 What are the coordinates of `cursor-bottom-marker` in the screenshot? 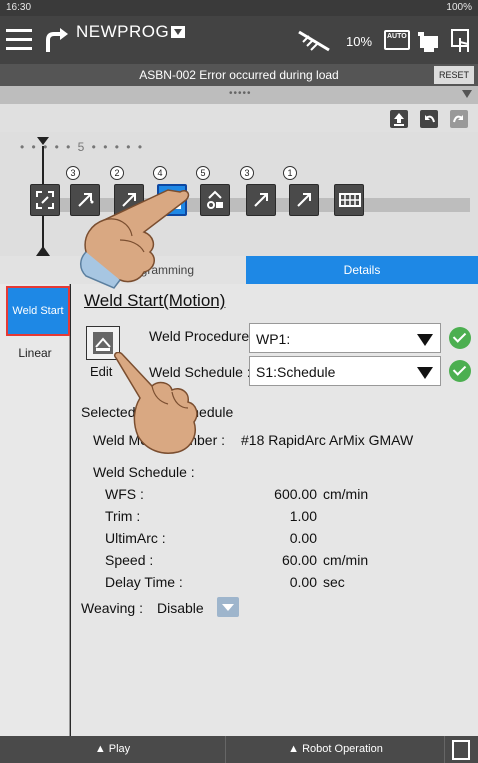 It's located at (43, 251).